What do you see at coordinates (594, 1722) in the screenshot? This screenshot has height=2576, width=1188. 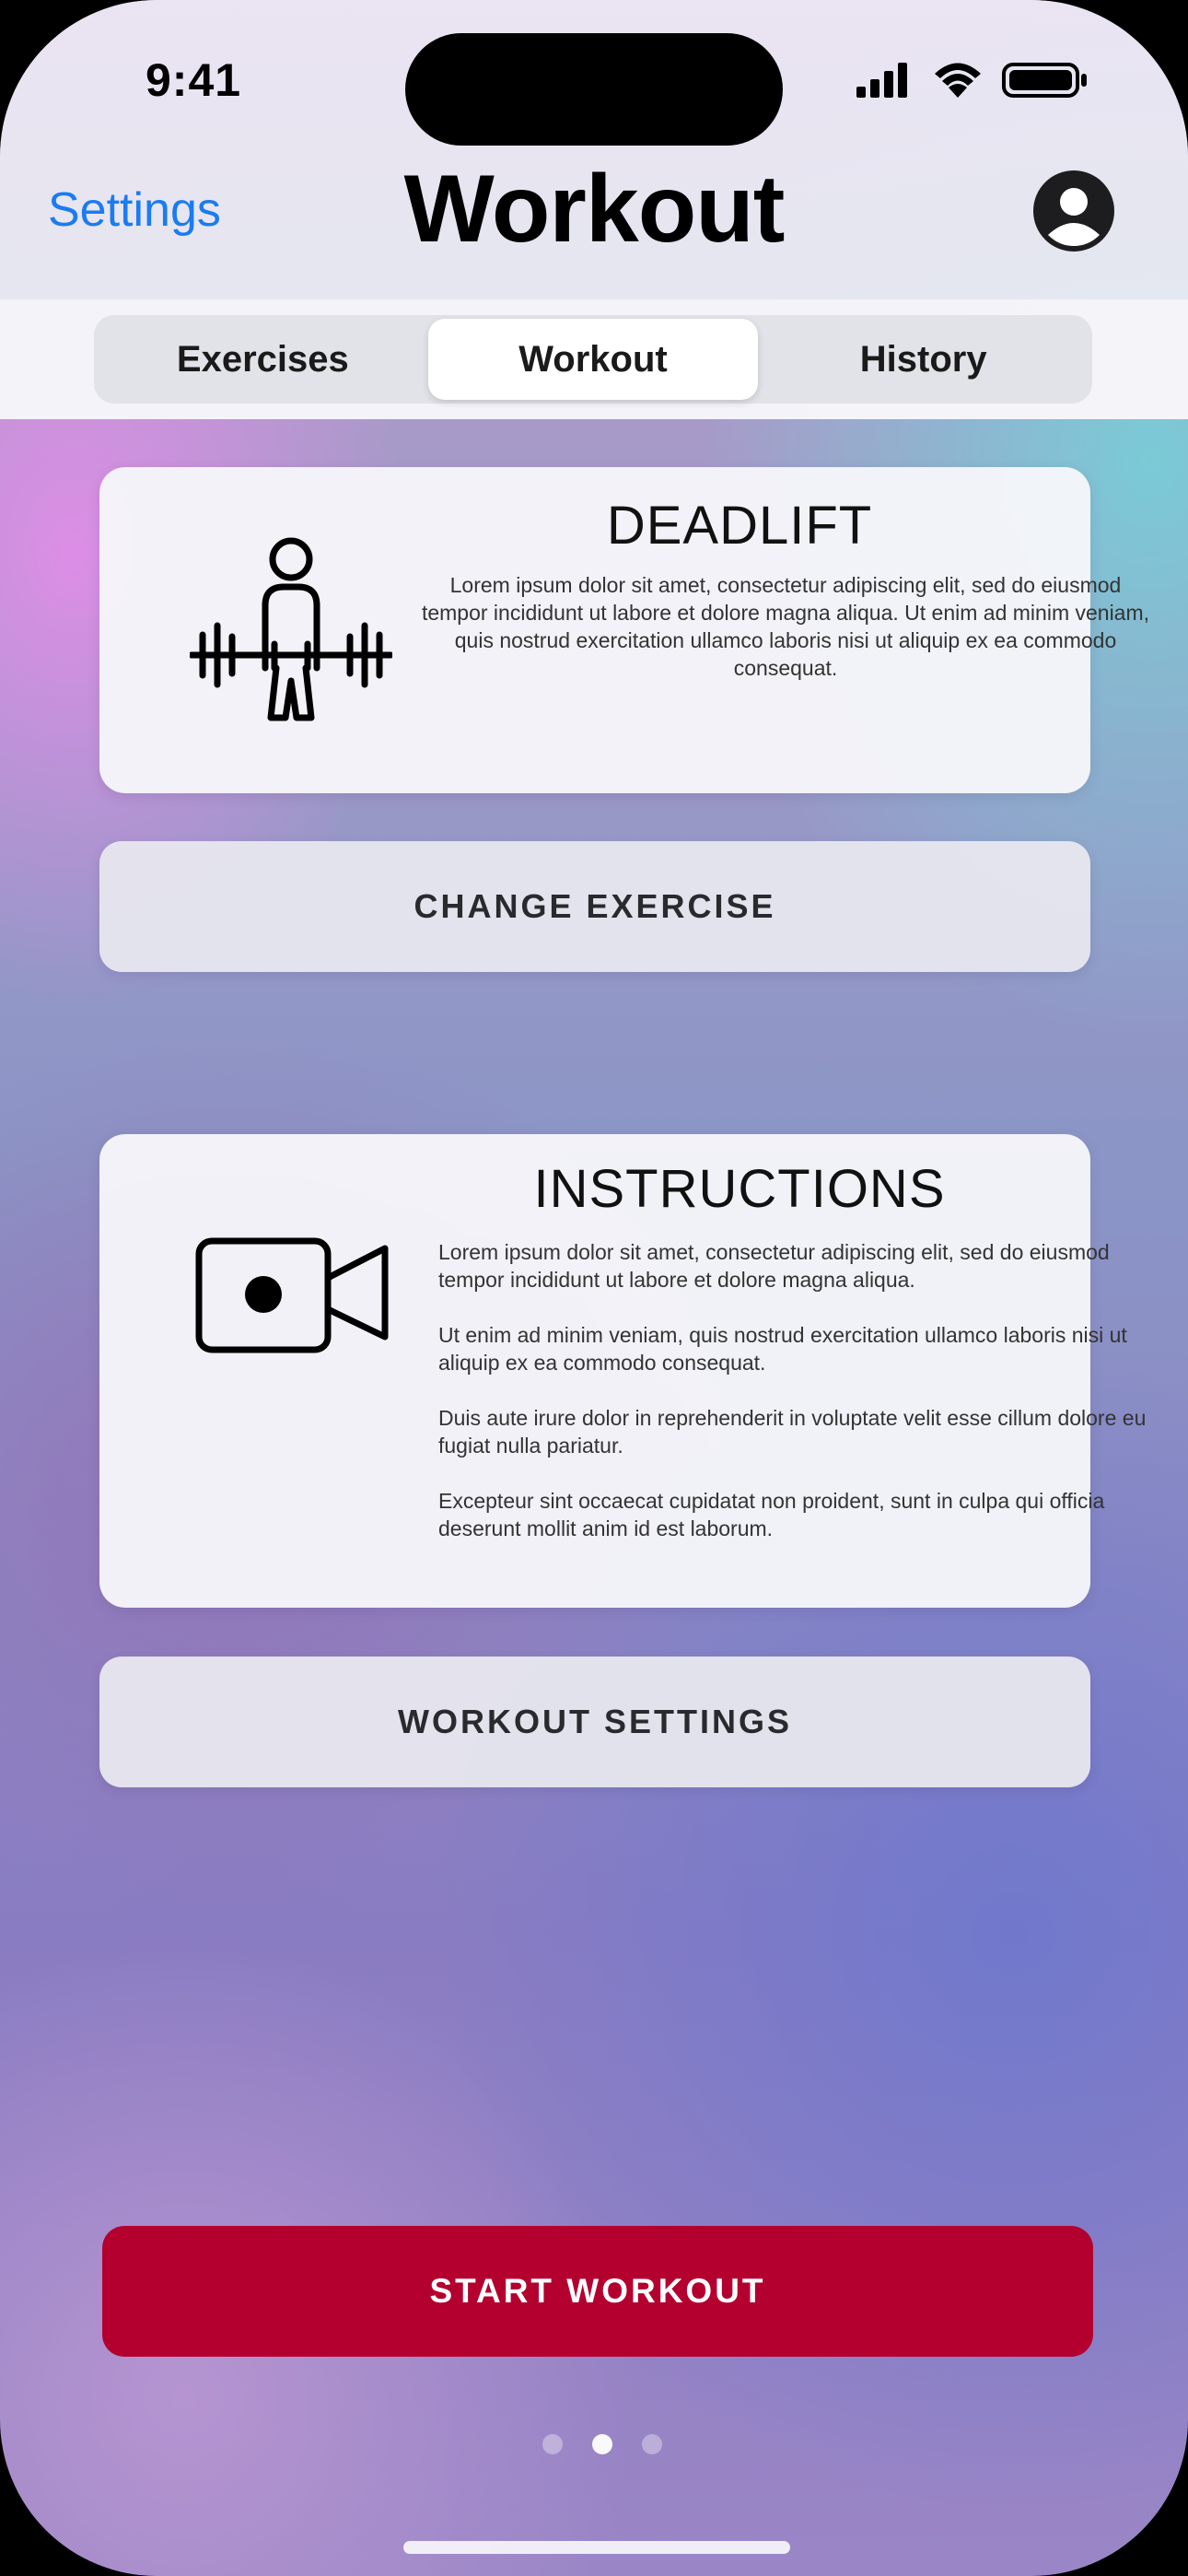 I see `workout-settings-button: WORKOUT SETTINGS` at bounding box center [594, 1722].